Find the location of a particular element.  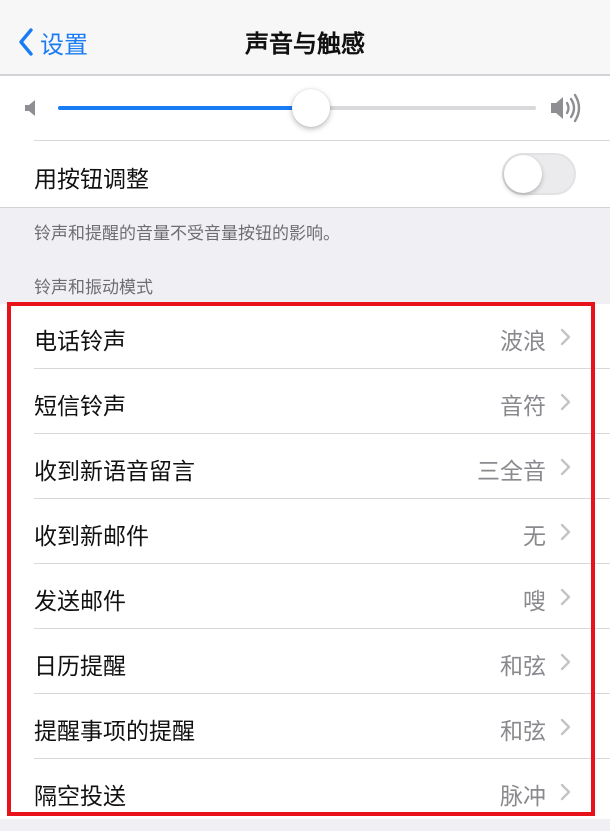

list-item-reminder-alerts: 提醒事项的提醒 和弦 is located at coordinates (305, 726).